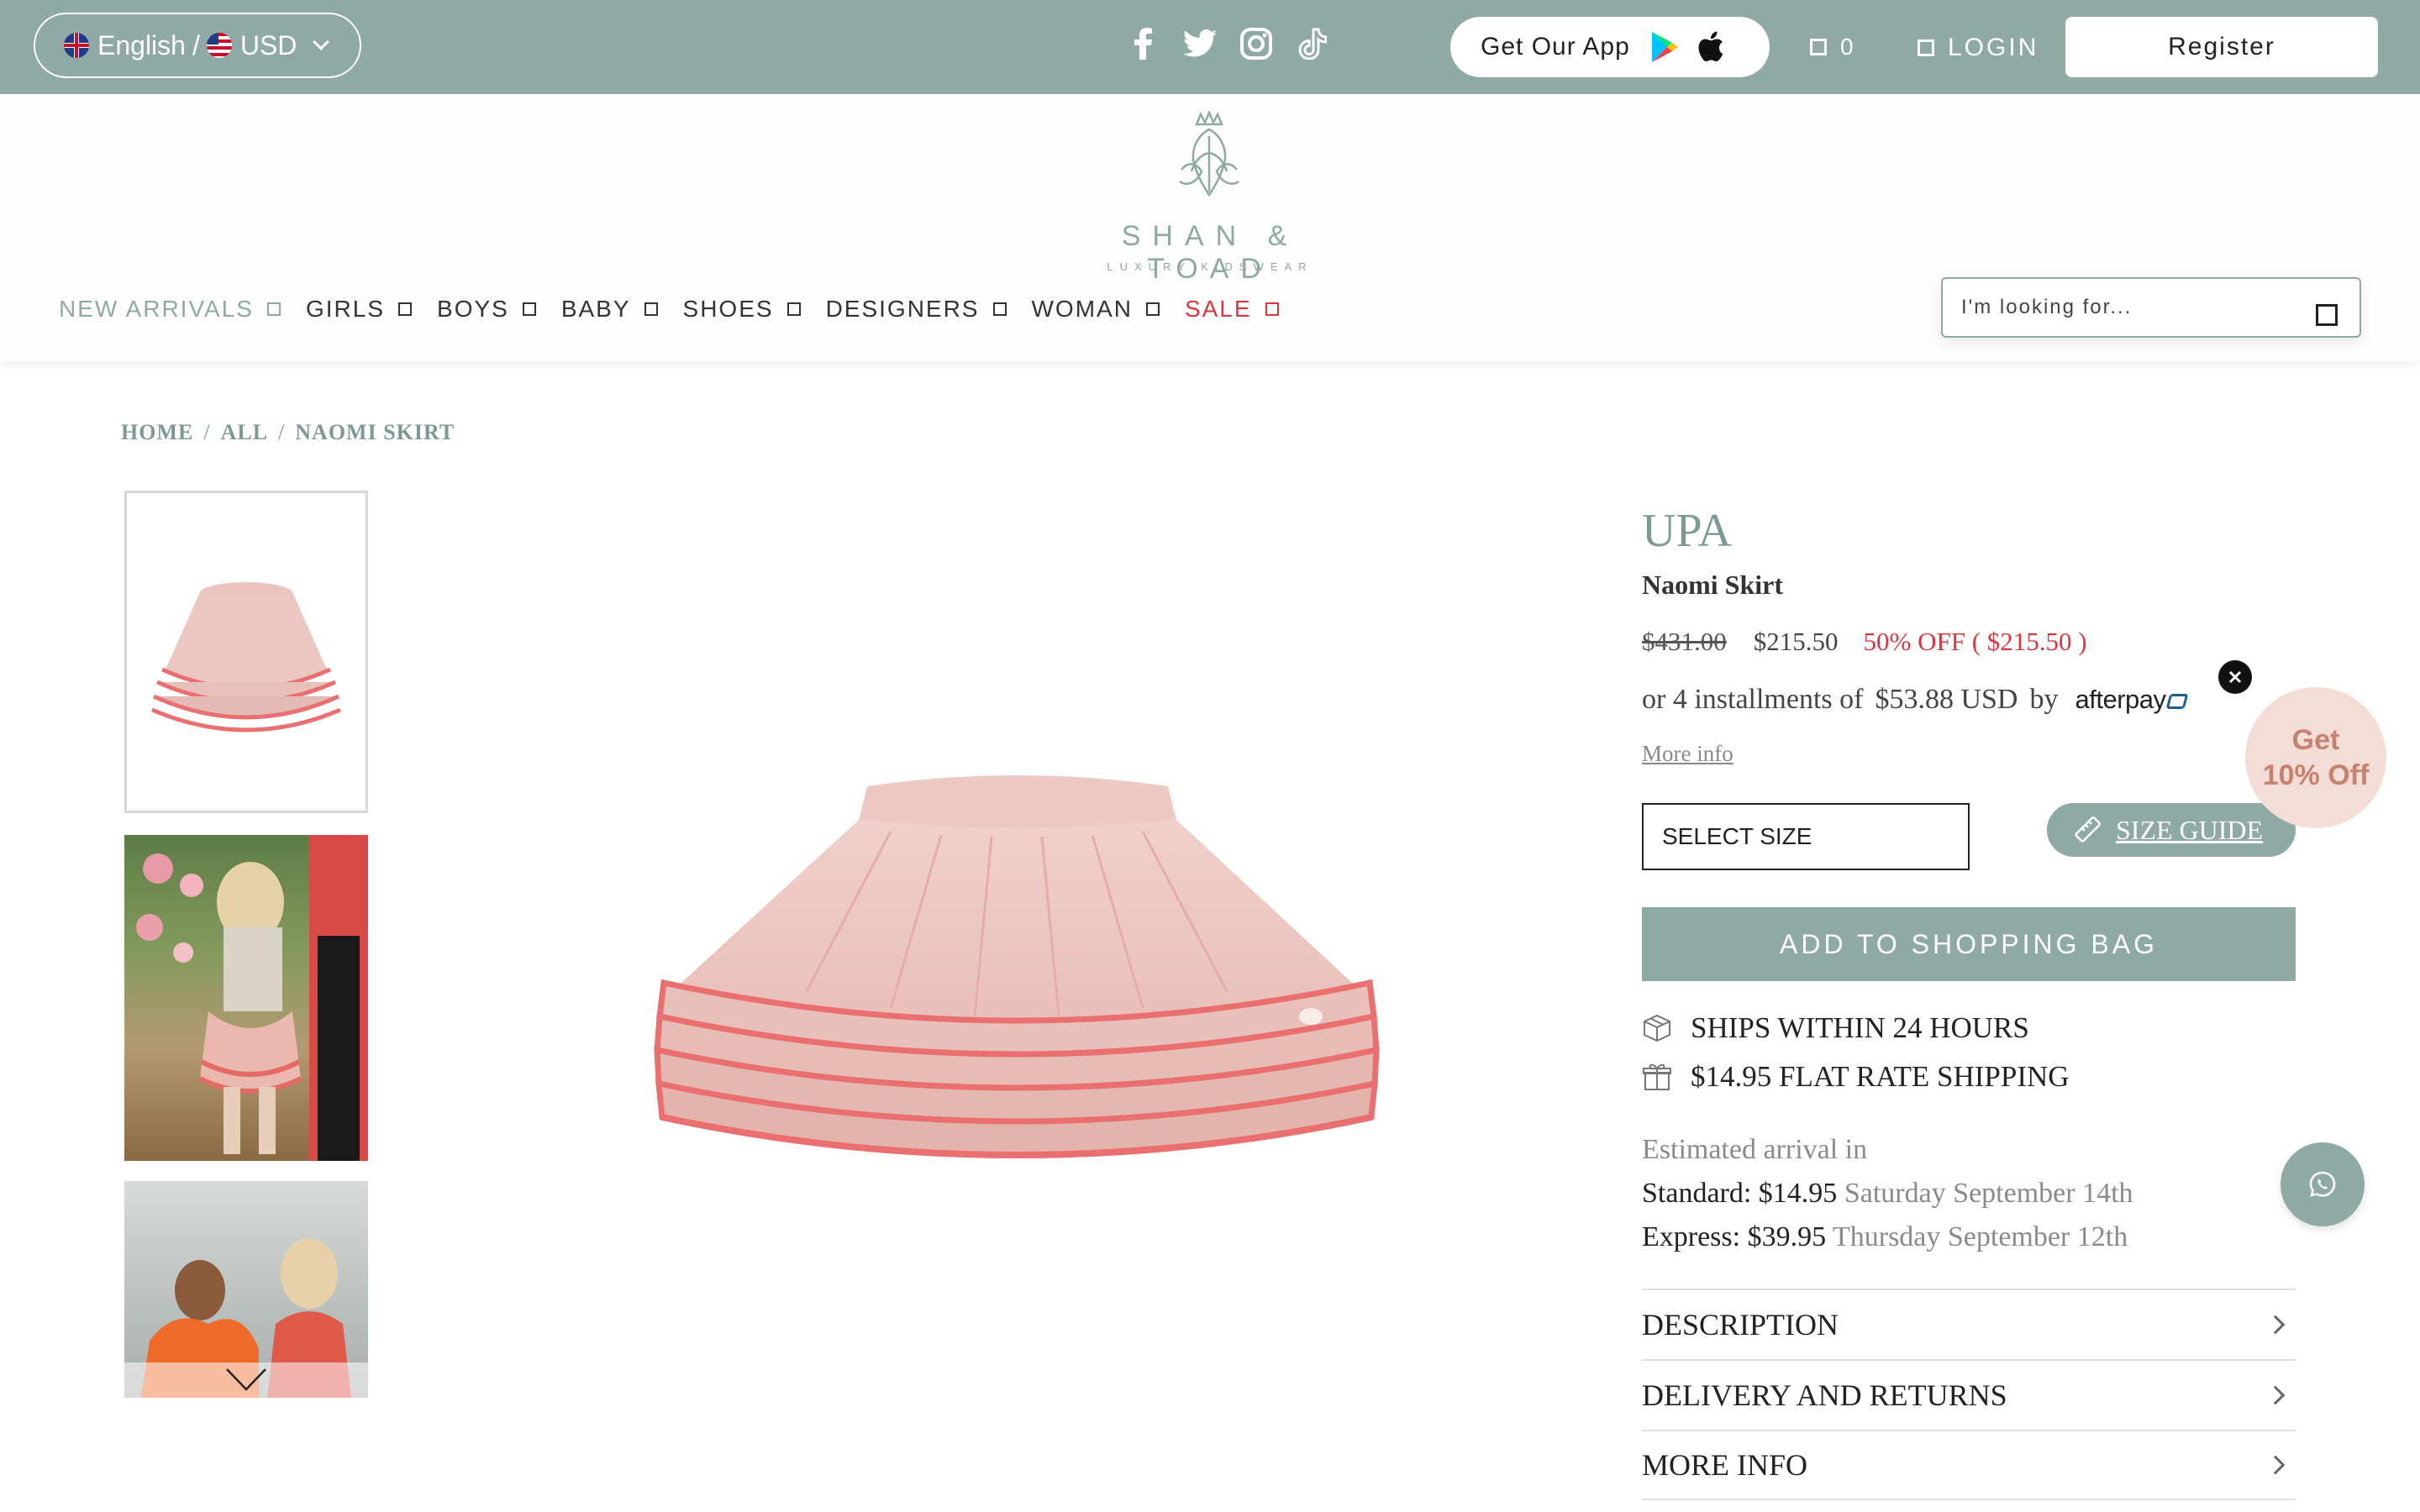 Image resolution: width=2420 pixels, height=1512 pixels. Describe the element at coordinates (1687, 754) in the screenshot. I see `more-info-link: More info` at that location.